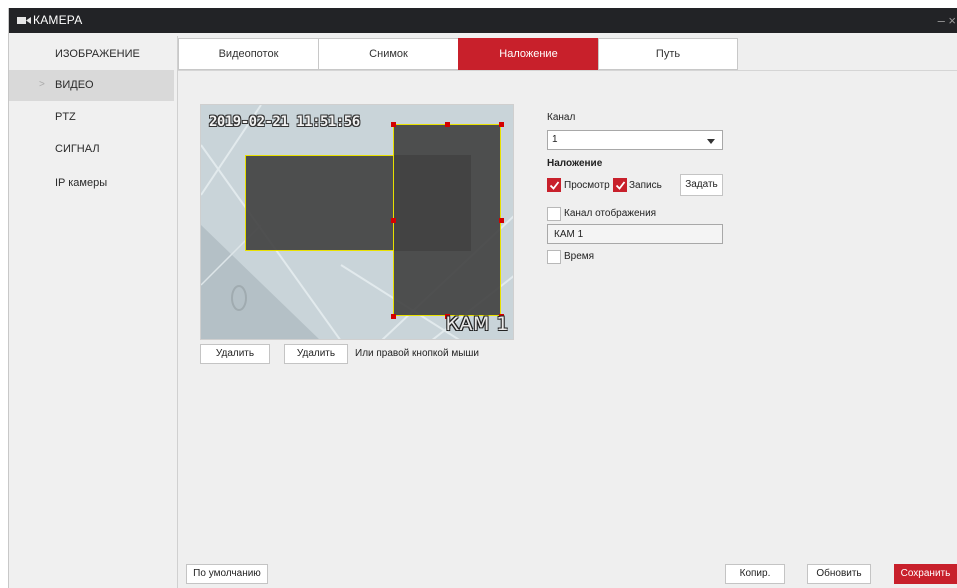 This screenshot has height=588, width=957. What do you see at coordinates (316, 354) in the screenshot?
I see `delete-all-button: Удалить` at bounding box center [316, 354].